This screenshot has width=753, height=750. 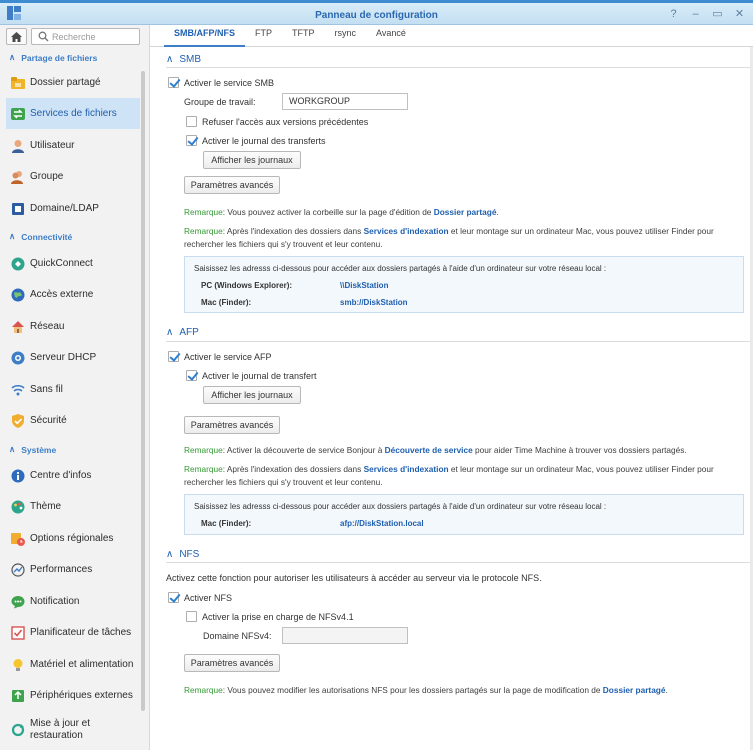 I want to click on lightbulb-icon, so click(x=18, y=665).